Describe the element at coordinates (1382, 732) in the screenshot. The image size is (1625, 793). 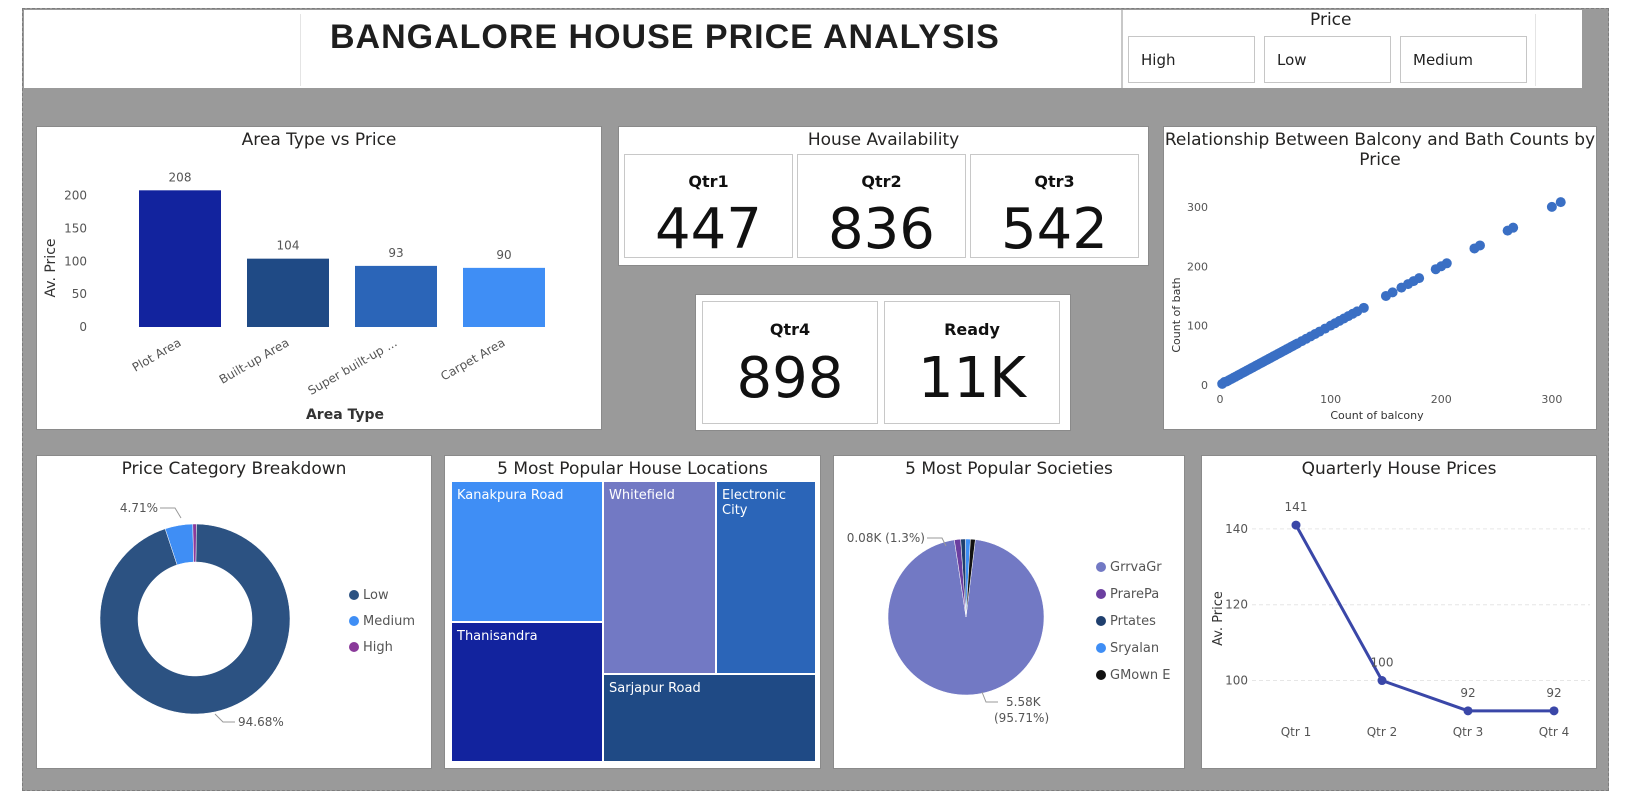
I see `line-x-tick-label: Qtr 2` at that location.